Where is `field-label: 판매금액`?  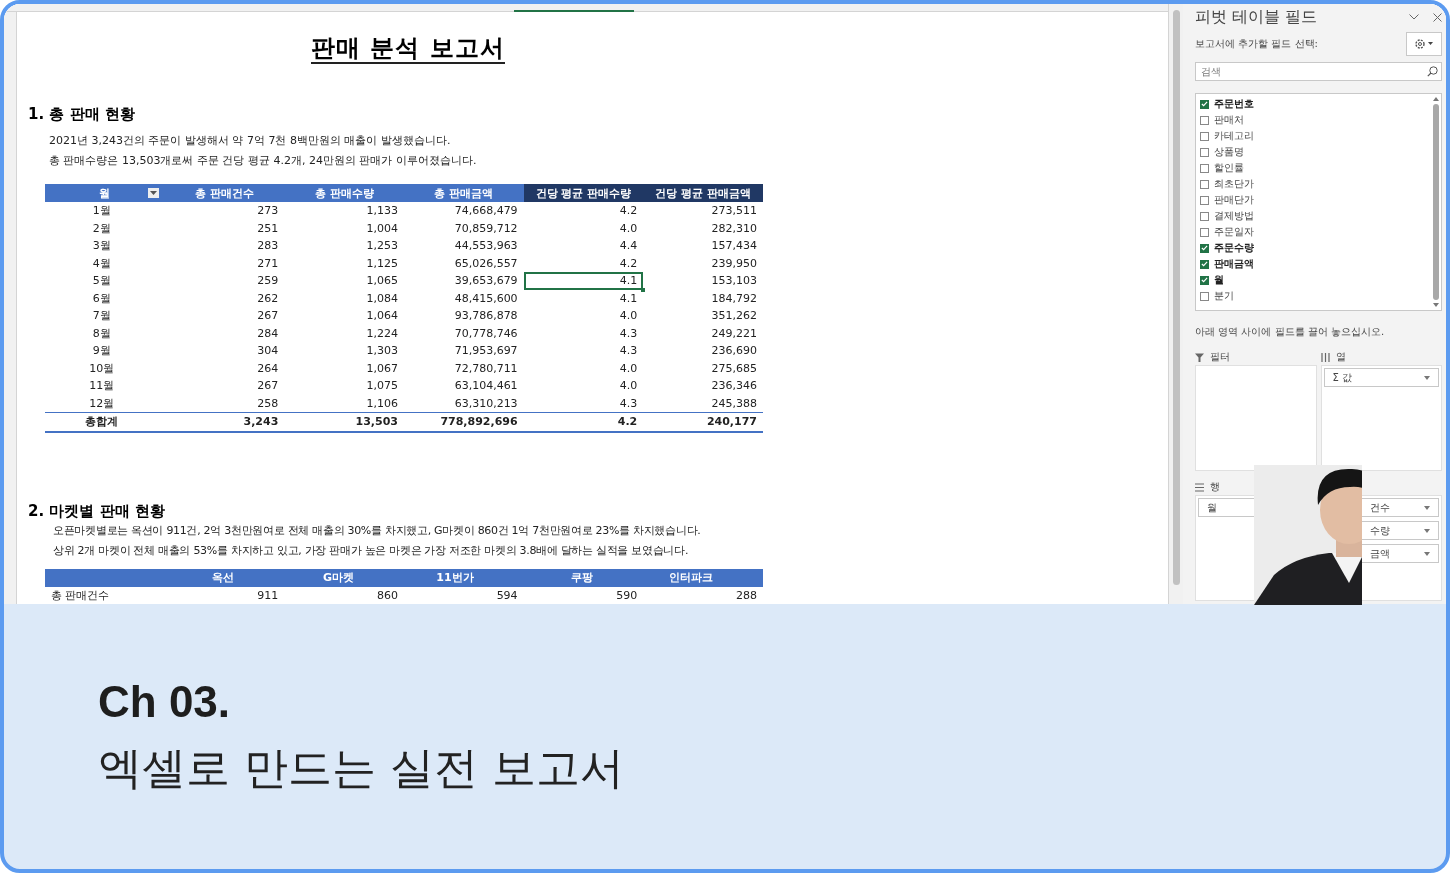
field-label: 판매금액 is located at coordinates (1234, 264).